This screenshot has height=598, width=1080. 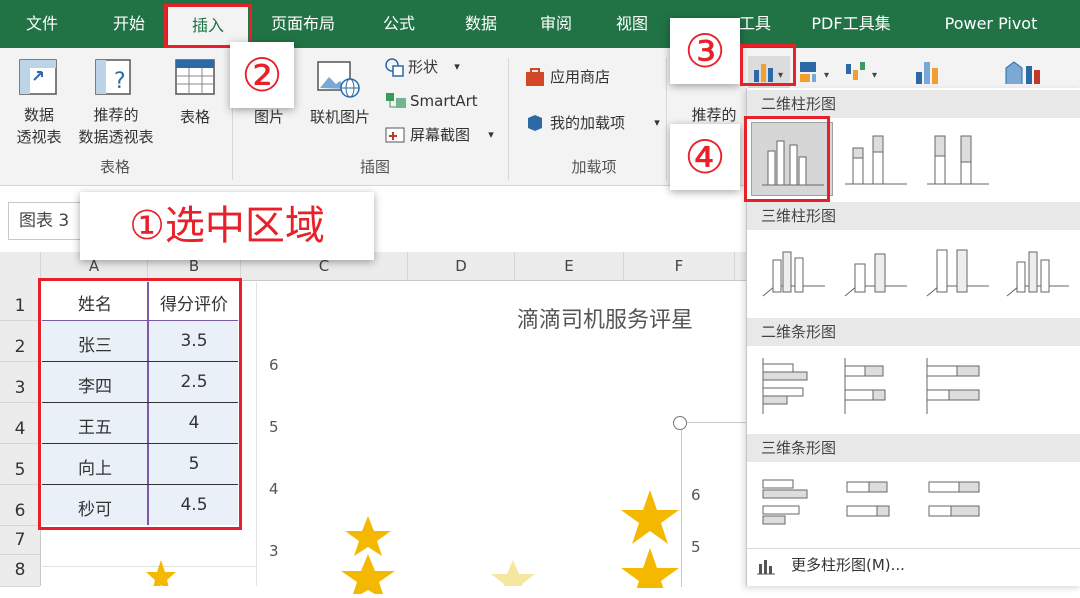 What do you see at coordinates (797, 386) in the screenshot?
I see `clustered-bar-option` at bounding box center [797, 386].